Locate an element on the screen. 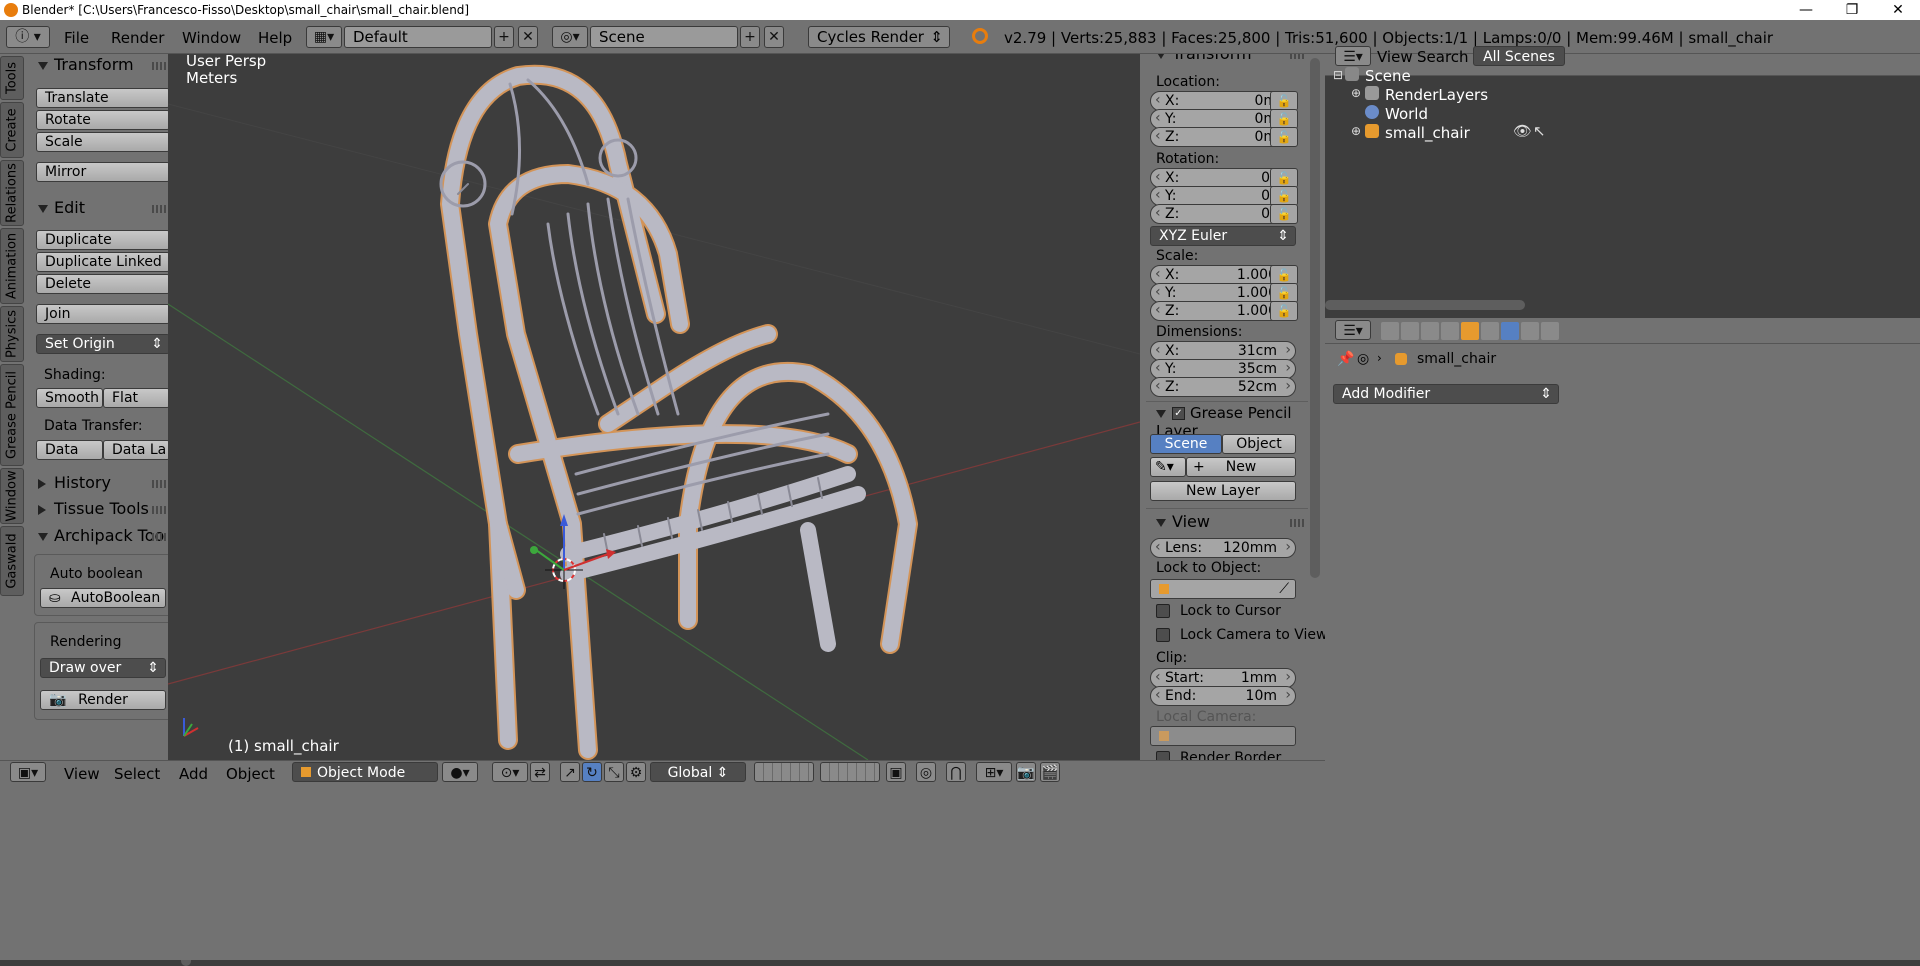 This screenshot has width=1920, height=966. snap-element-select: ⊞▾ is located at coordinates (994, 772).